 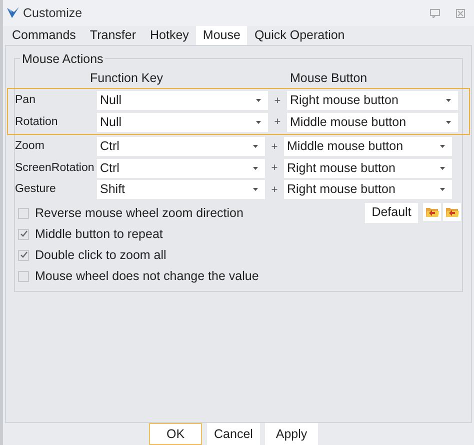 I want to click on action-label: ScreenRotation, so click(x=55, y=168).